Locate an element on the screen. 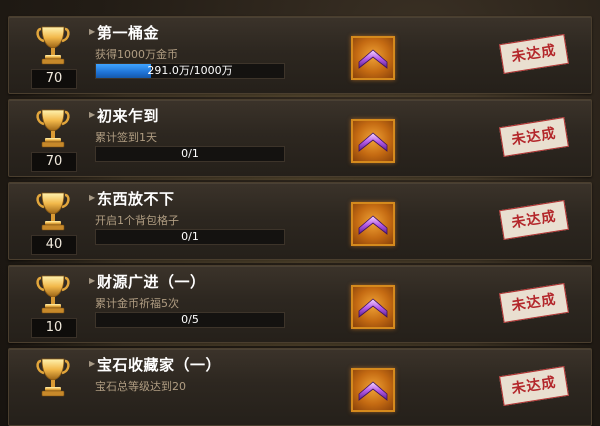 The image size is (600, 426). achievement-points: 40 is located at coordinates (54, 245).